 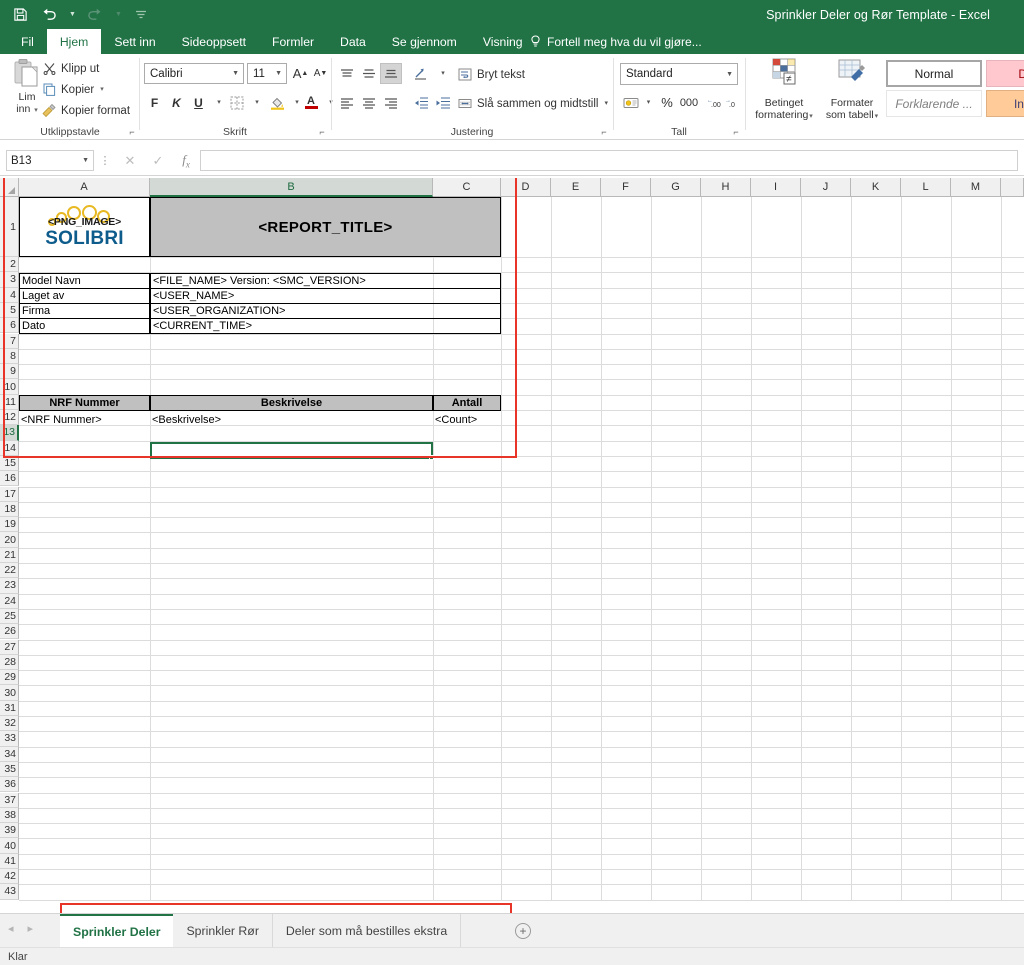 What do you see at coordinates (291, 403) in the screenshot?
I see `cell-b10-header: Beskrivelse` at bounding box center [291, 403].